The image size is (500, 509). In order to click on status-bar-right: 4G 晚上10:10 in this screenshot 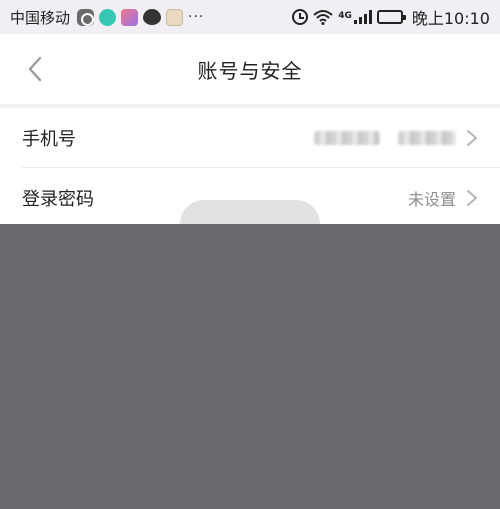, I will do `click(391, 17)`.